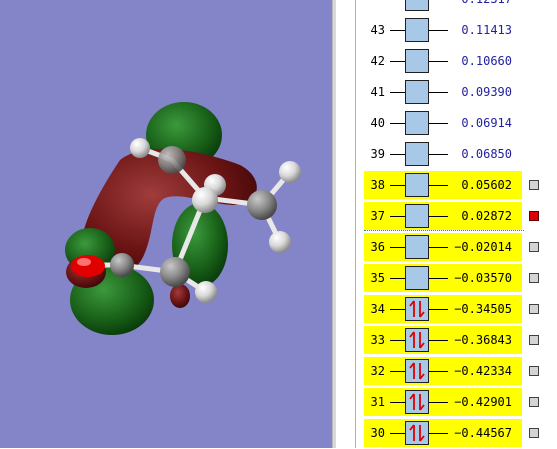  Describe the element at coordinates (486, 61) in the screenshot. I see `mo-energy: 0.10660` at that location.